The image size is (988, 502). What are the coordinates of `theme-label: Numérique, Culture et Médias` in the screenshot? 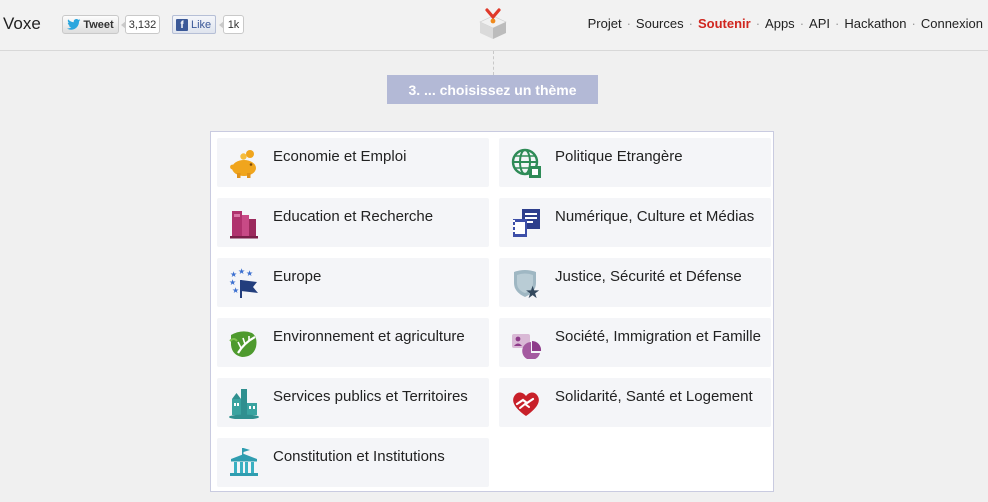 It's located at (655, 216).